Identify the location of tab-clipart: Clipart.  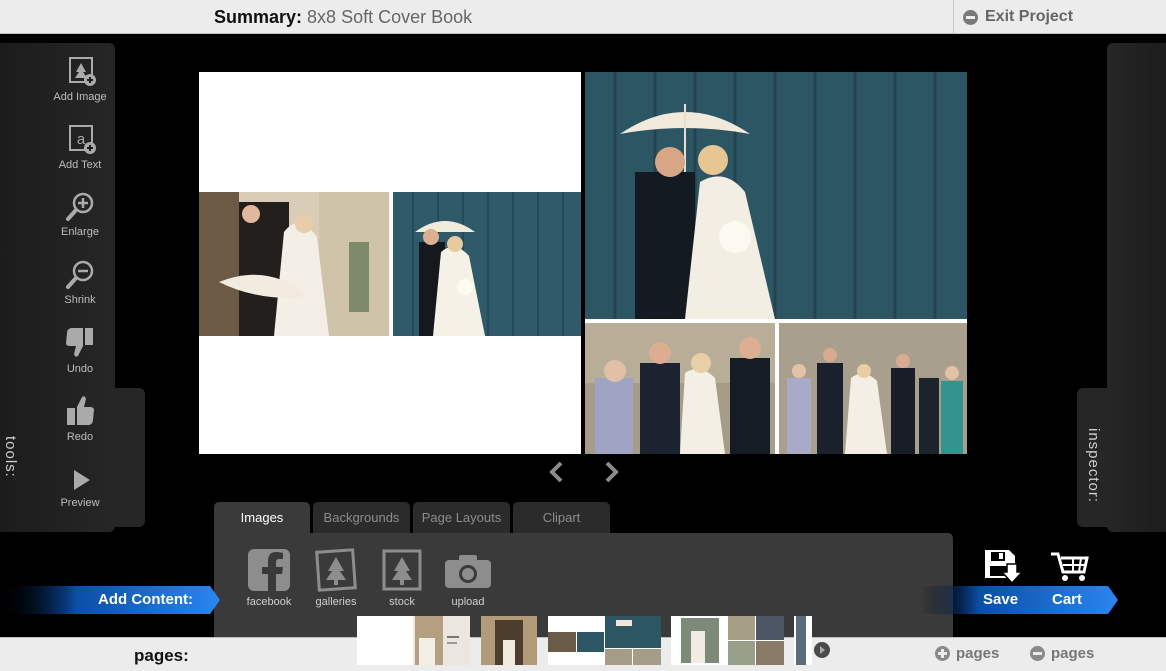
(561, 517).